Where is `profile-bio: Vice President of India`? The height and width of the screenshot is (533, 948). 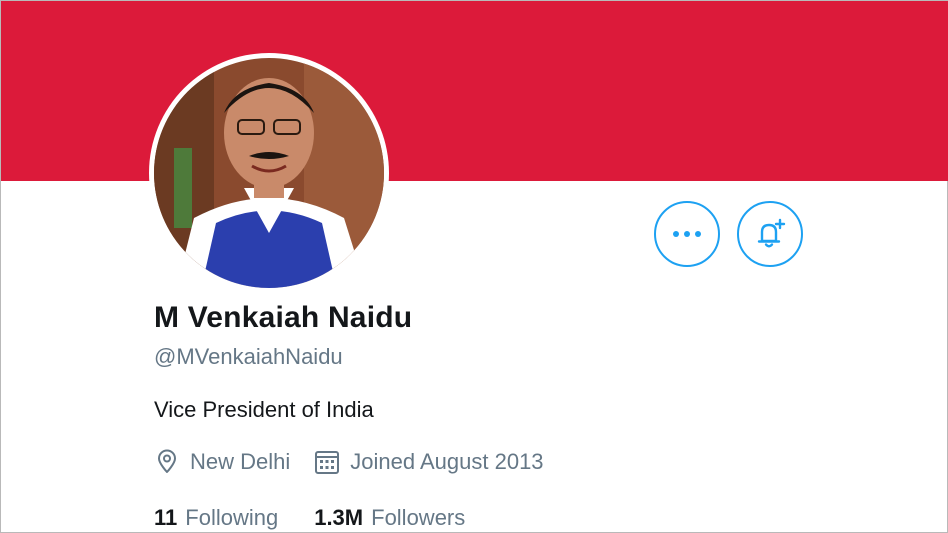 profile-bio: Vice President of India is located at coordinates (264, 409).